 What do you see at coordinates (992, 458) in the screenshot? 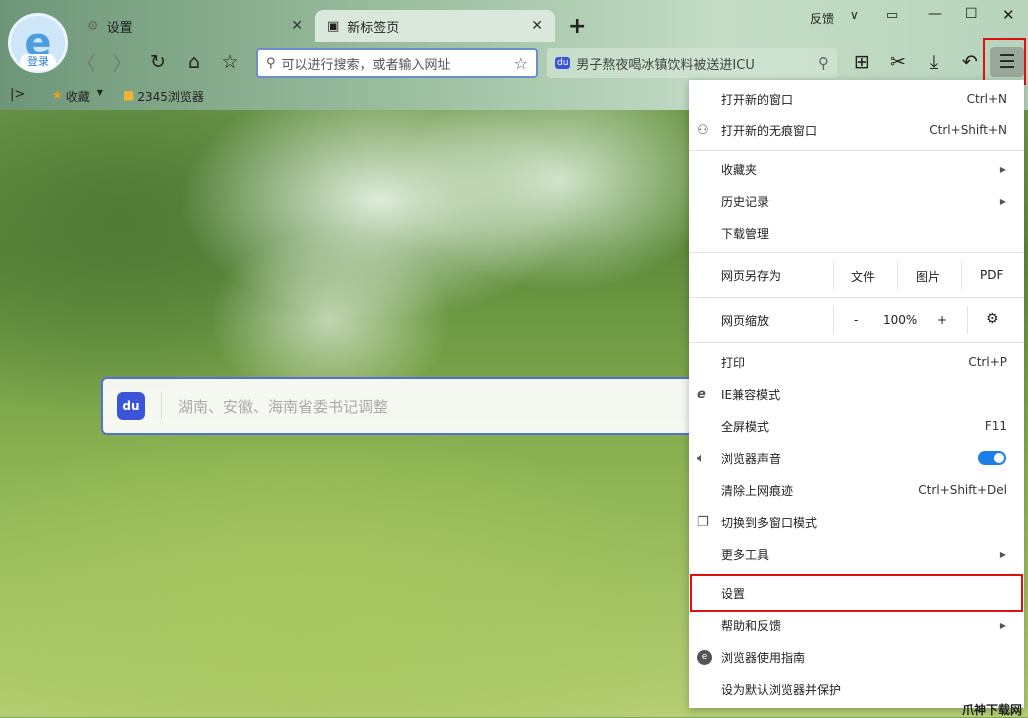
I see `sound-toggle` at bounding box center [992, 458].